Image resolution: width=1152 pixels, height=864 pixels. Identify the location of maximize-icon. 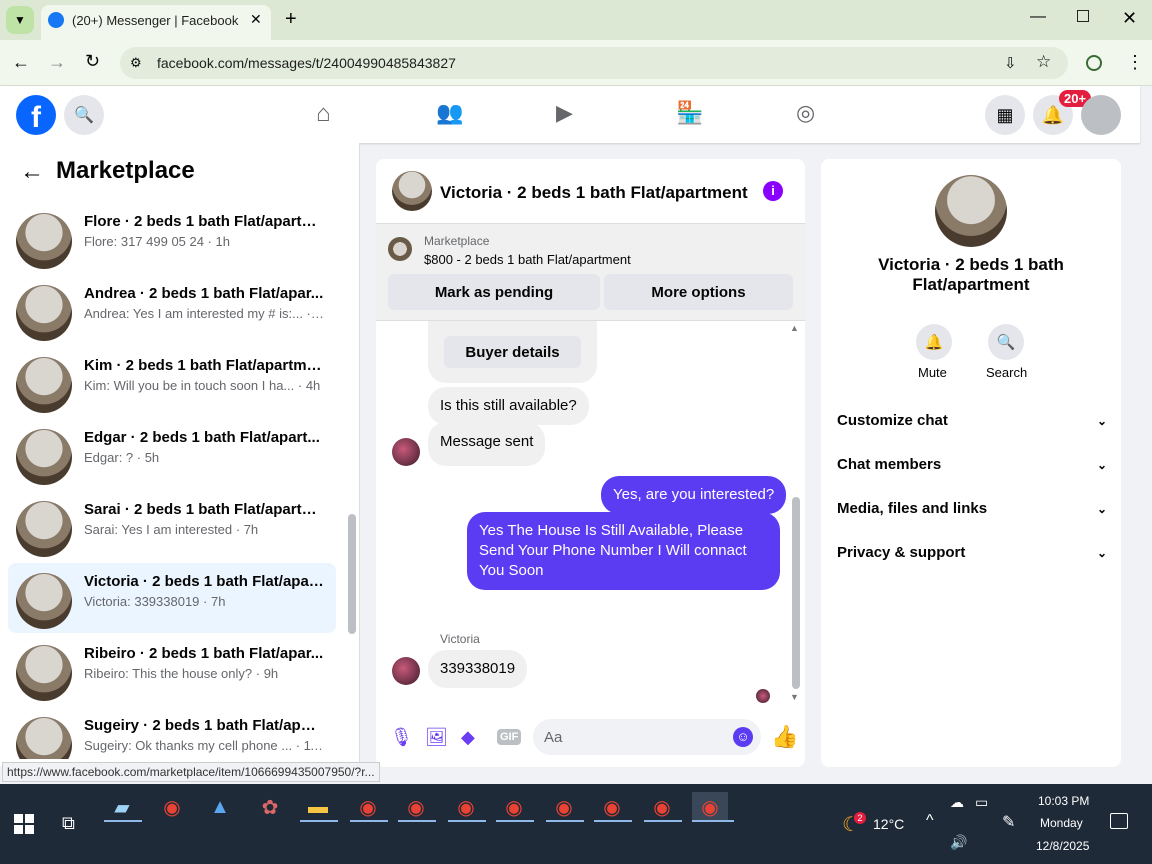
(1083, 16).